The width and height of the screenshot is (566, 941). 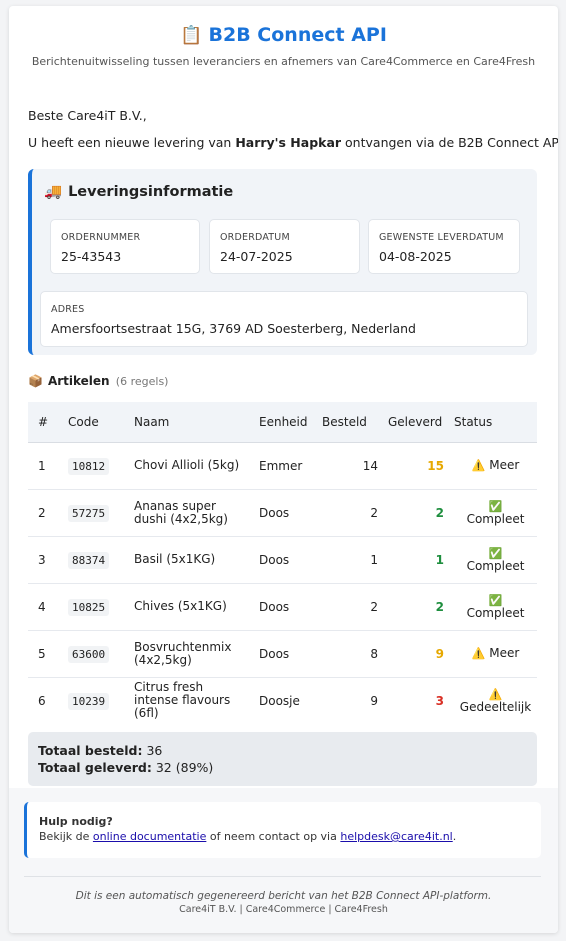 I want to click on ordered-qty: 14, so click(x=345, y=466).